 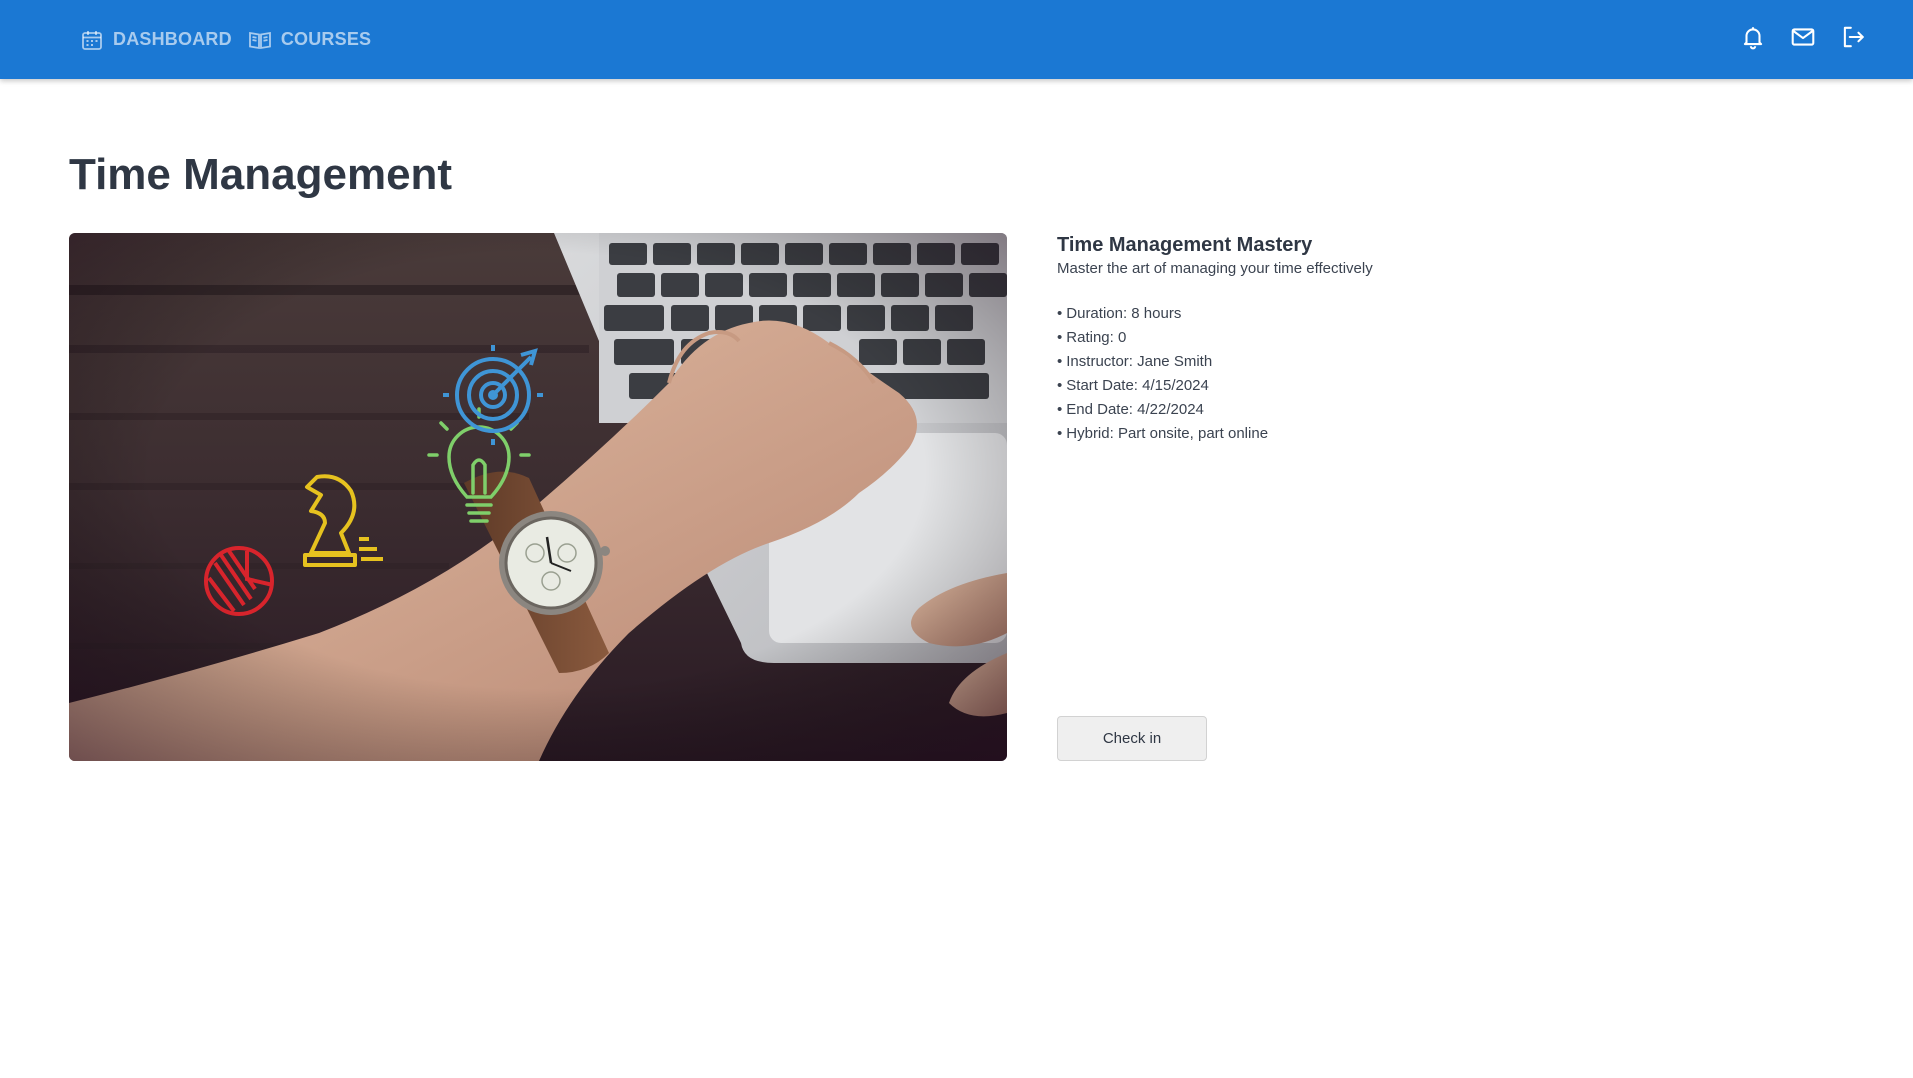 I want to click on nav-dashboard: DASHBOARD, so click(x=156, y=40).